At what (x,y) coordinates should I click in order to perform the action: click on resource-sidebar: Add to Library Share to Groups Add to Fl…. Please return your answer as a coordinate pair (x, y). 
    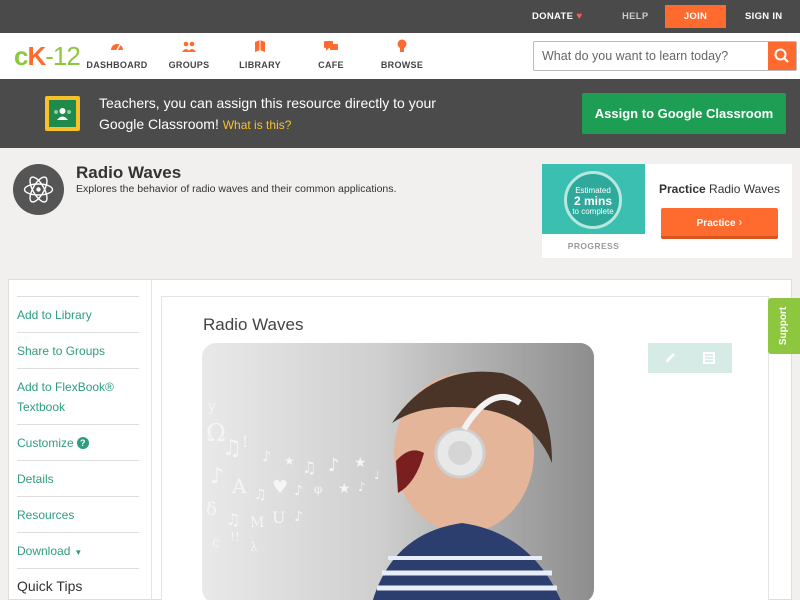
    Looking at the image, I should click on (80, 440).